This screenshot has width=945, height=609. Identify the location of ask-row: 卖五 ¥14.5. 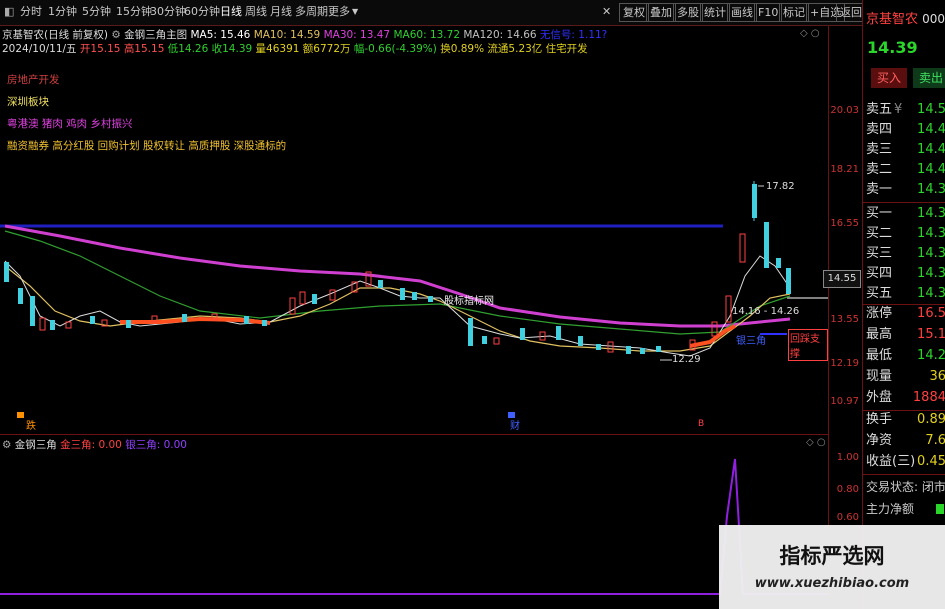
(905, 109).